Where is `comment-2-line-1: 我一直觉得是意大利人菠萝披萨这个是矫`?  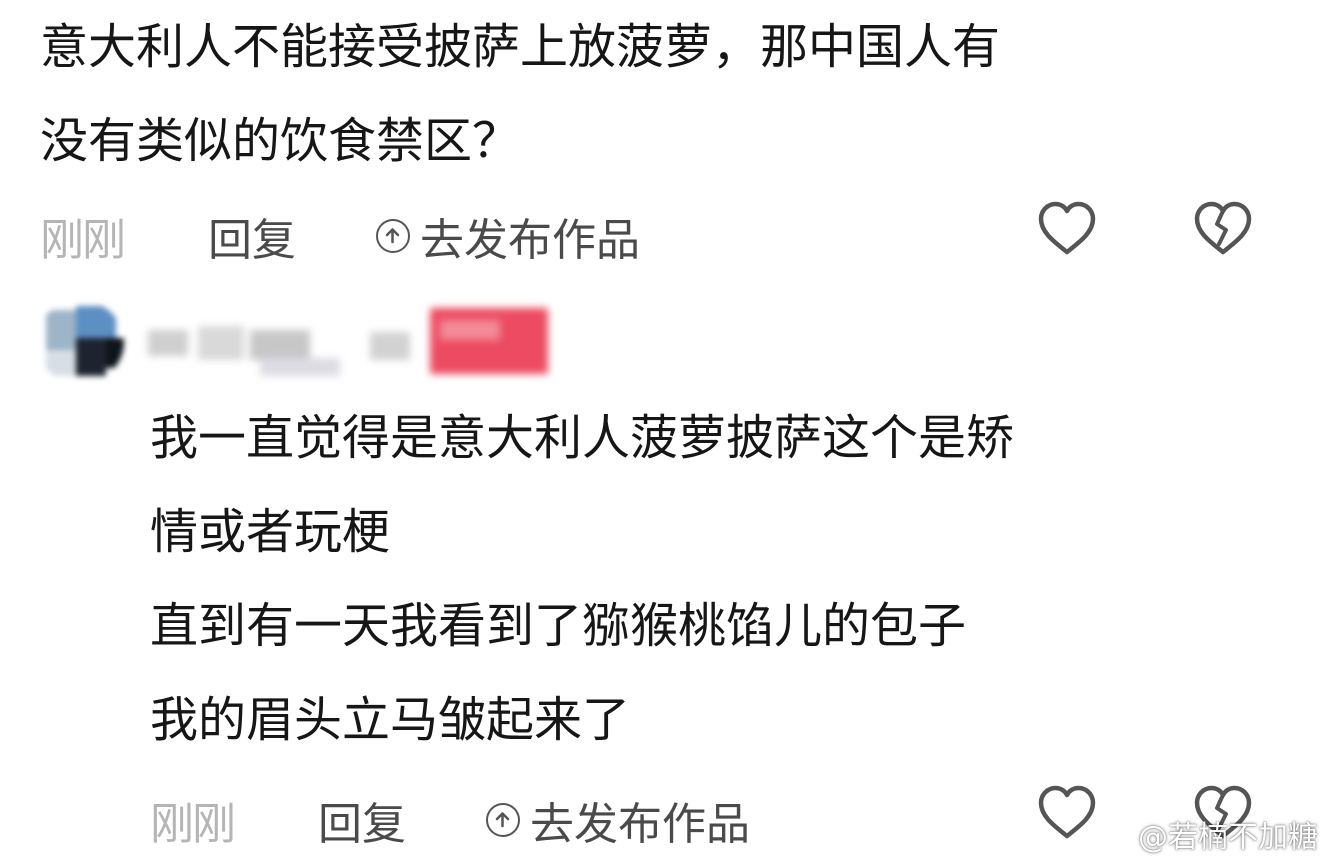 comment-2-line-1: 我一直觉得是意大利人菠萝披萨这个是矫 is located at coordinates (582, 438).